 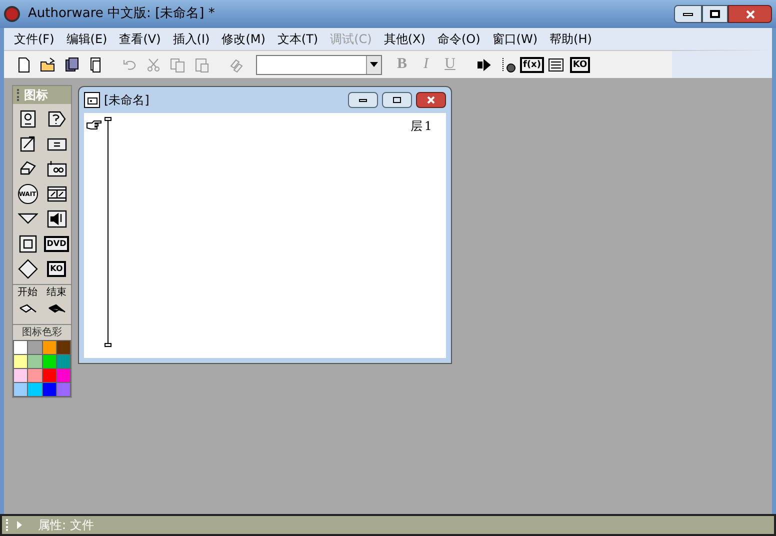 I want to click on question-arrow-icon, so click(x=56, y=119).